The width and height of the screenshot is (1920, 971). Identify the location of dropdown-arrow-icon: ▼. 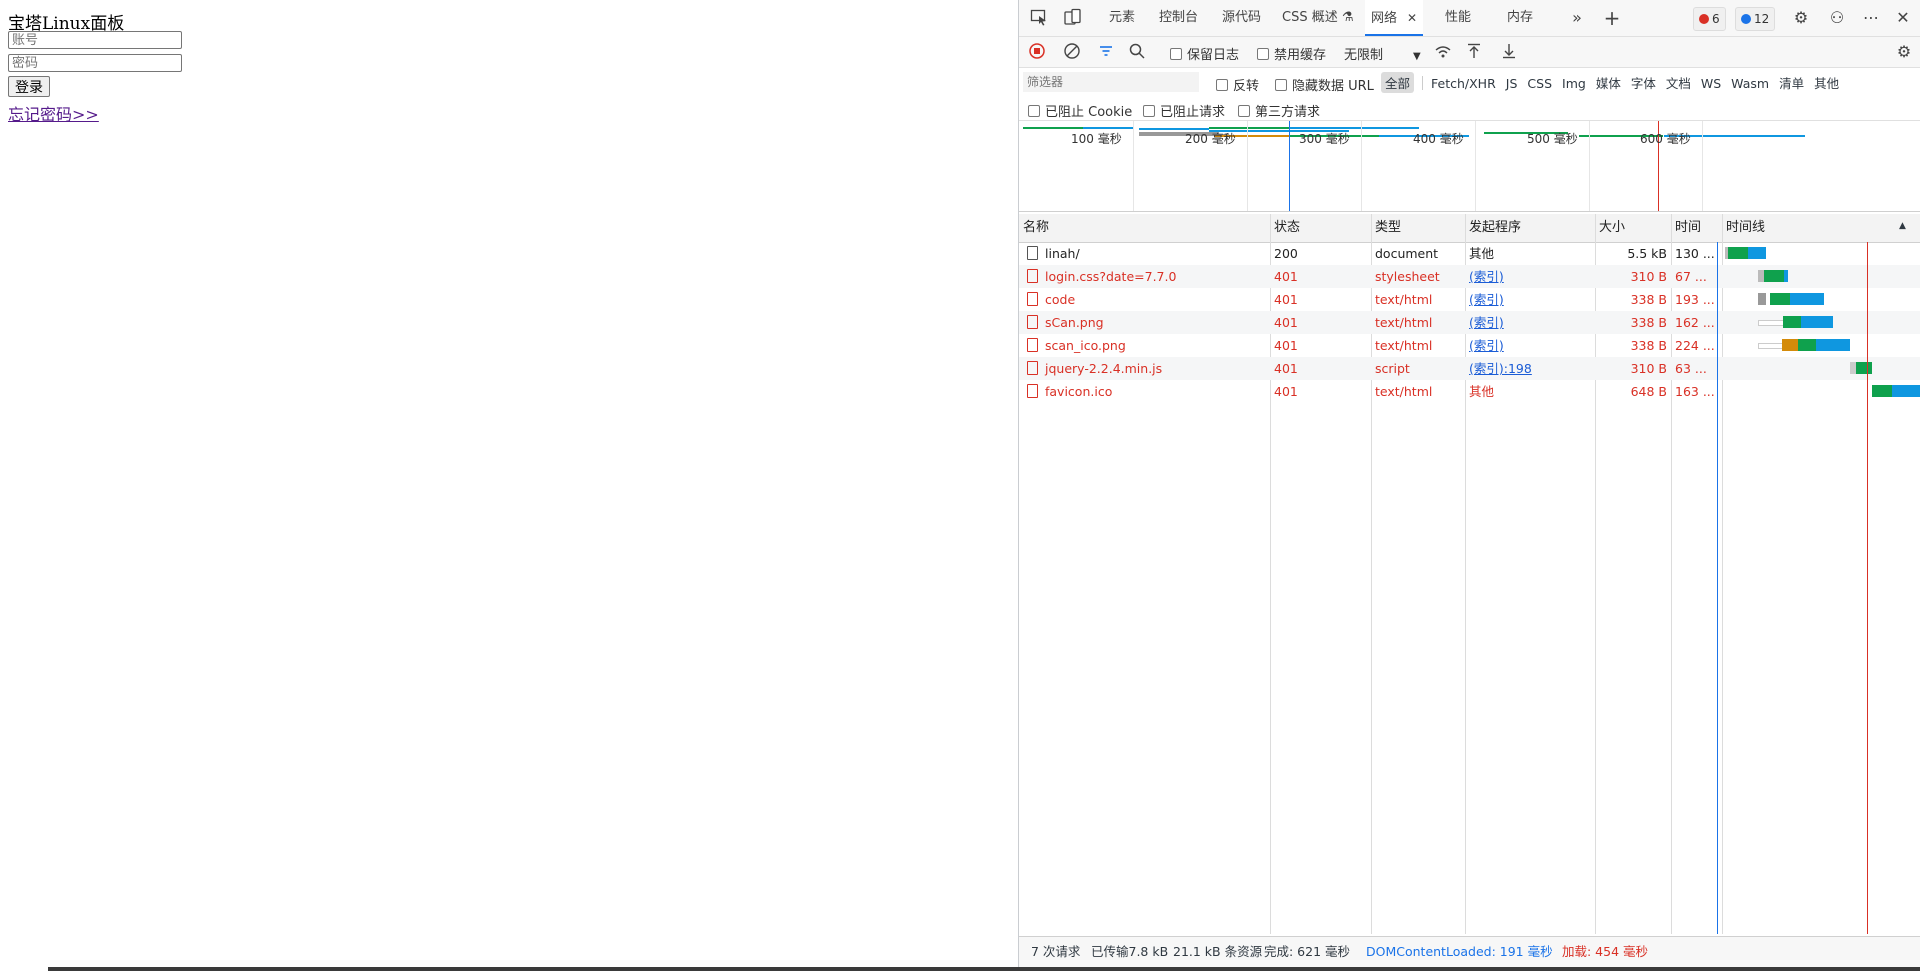
(1417, 56).